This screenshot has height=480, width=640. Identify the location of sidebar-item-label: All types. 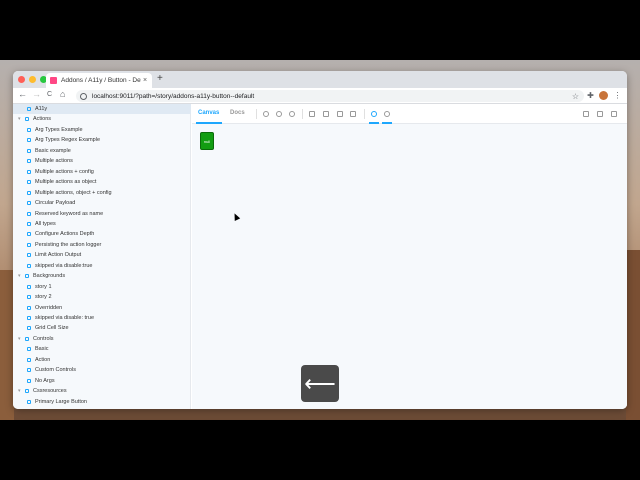
(45, 223).